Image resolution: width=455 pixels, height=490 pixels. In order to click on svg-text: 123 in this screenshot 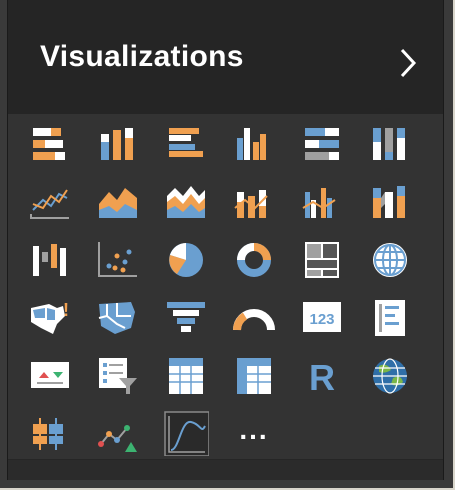, I will do `click(321, 319)`.